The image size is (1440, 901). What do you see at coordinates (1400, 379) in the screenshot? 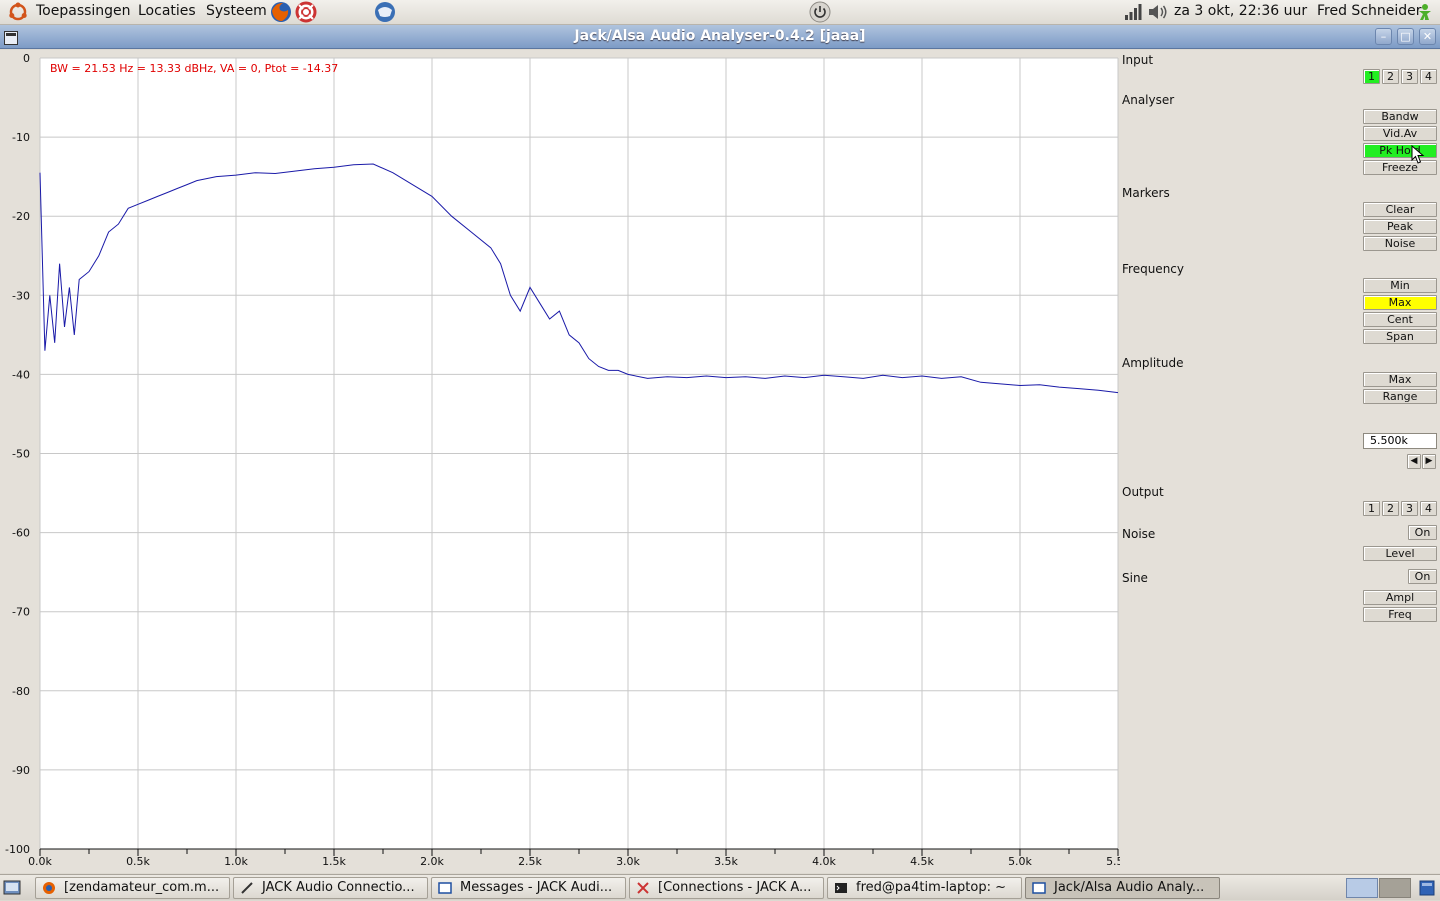
I see `amplitude-max-button: Max` at bounding box center [1400, 379].